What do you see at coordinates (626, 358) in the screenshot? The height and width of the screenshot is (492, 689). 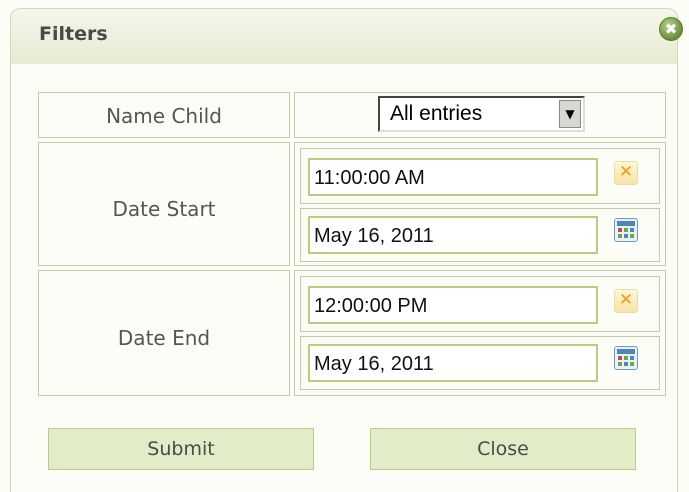 I see `date-end-calendar-icon` at bounding box center [626, 358].